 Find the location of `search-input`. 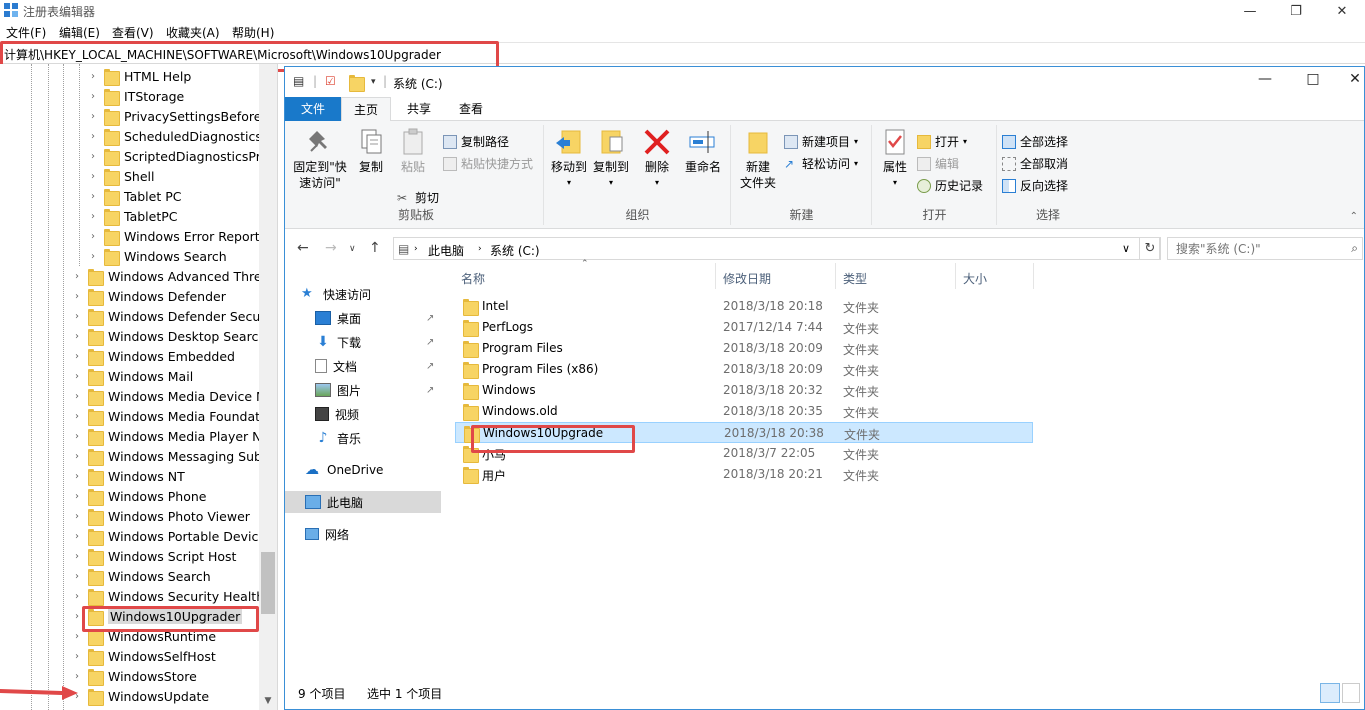

search-input is located at coordinates (1255, 248).